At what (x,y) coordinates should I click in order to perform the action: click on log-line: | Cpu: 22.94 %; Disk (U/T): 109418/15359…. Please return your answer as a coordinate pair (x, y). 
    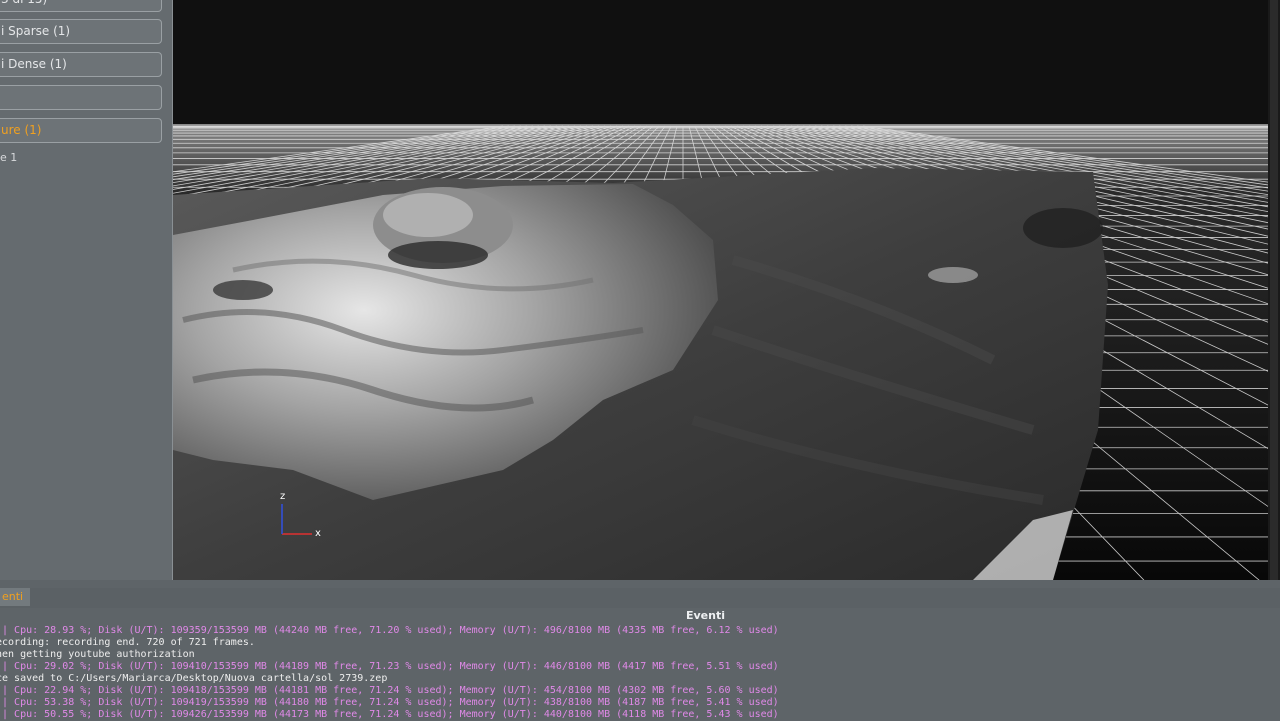
    Looking at the image, I should click on (389, 690).